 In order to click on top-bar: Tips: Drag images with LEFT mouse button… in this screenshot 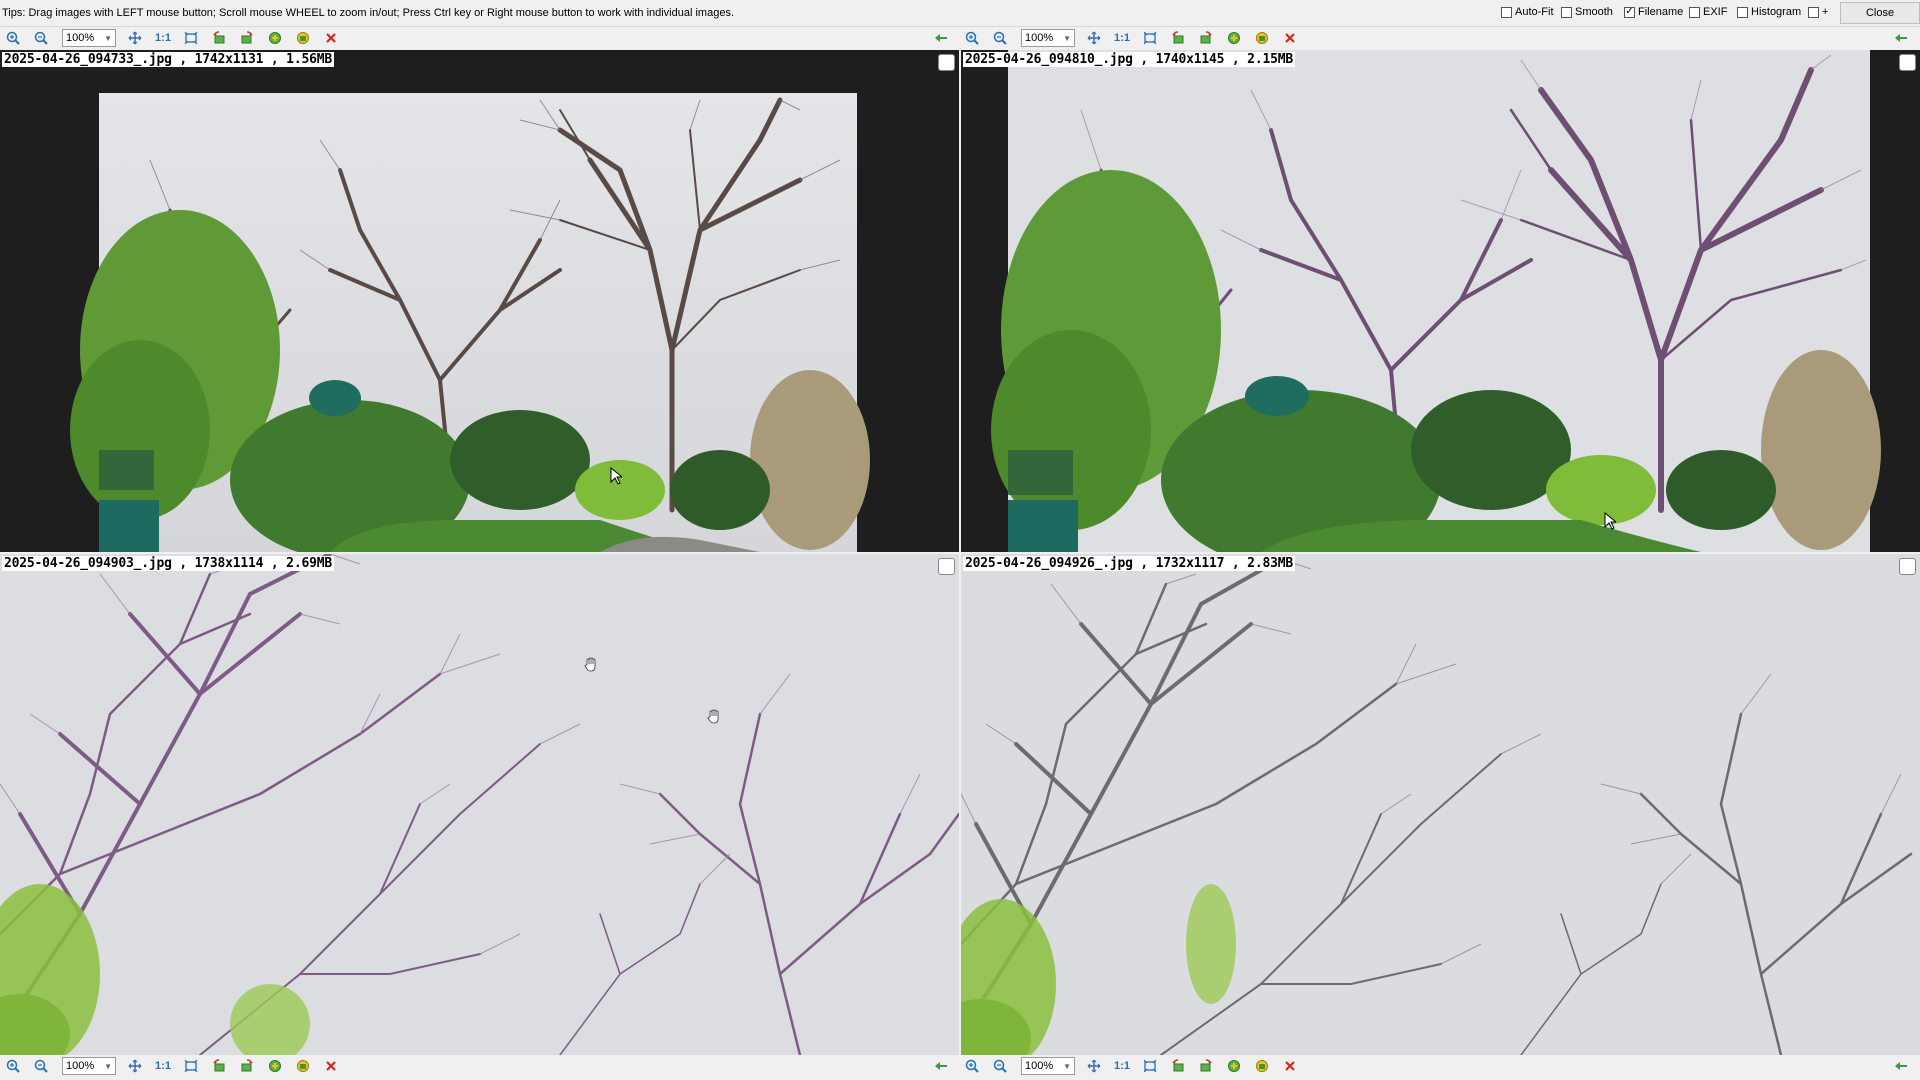, I will do `click(960, 13)`.